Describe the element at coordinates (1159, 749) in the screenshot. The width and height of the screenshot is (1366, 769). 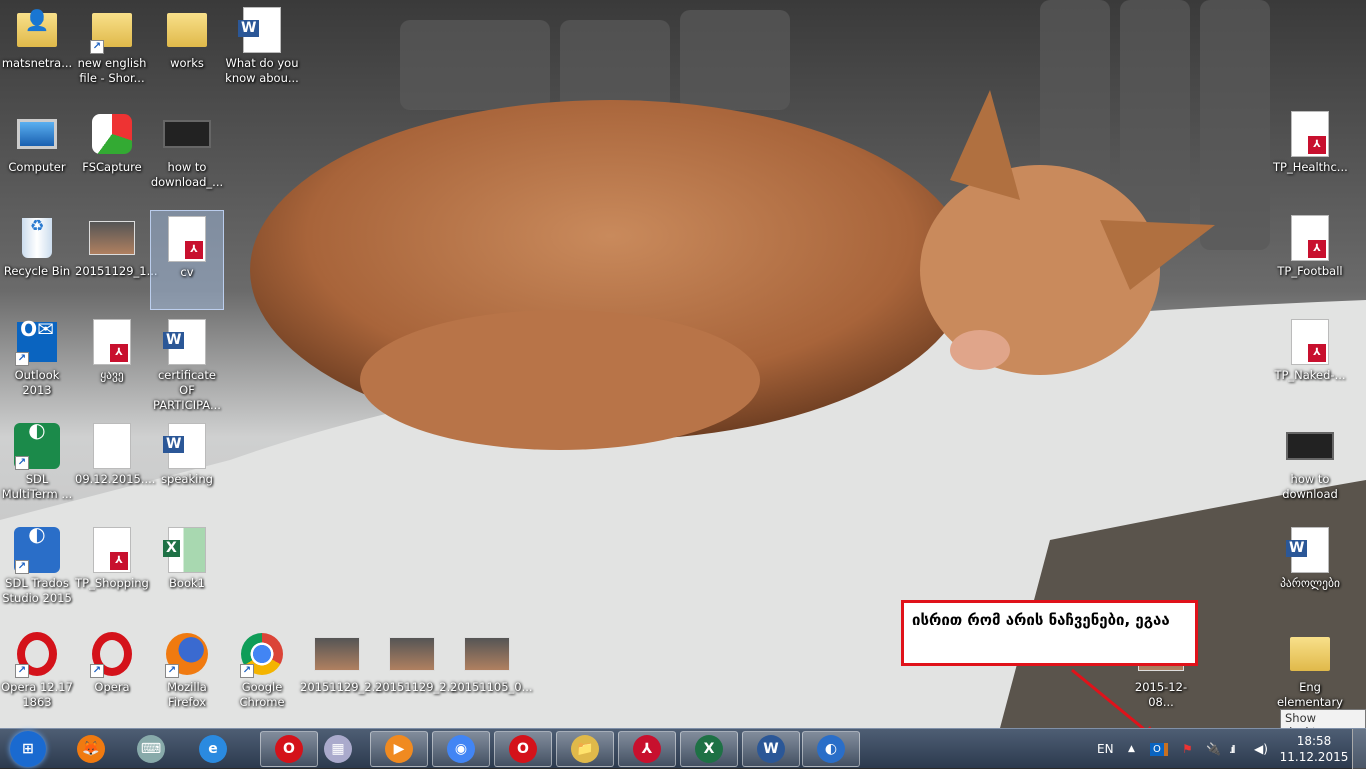
I see `outlook-tray-icon: O` at that location.